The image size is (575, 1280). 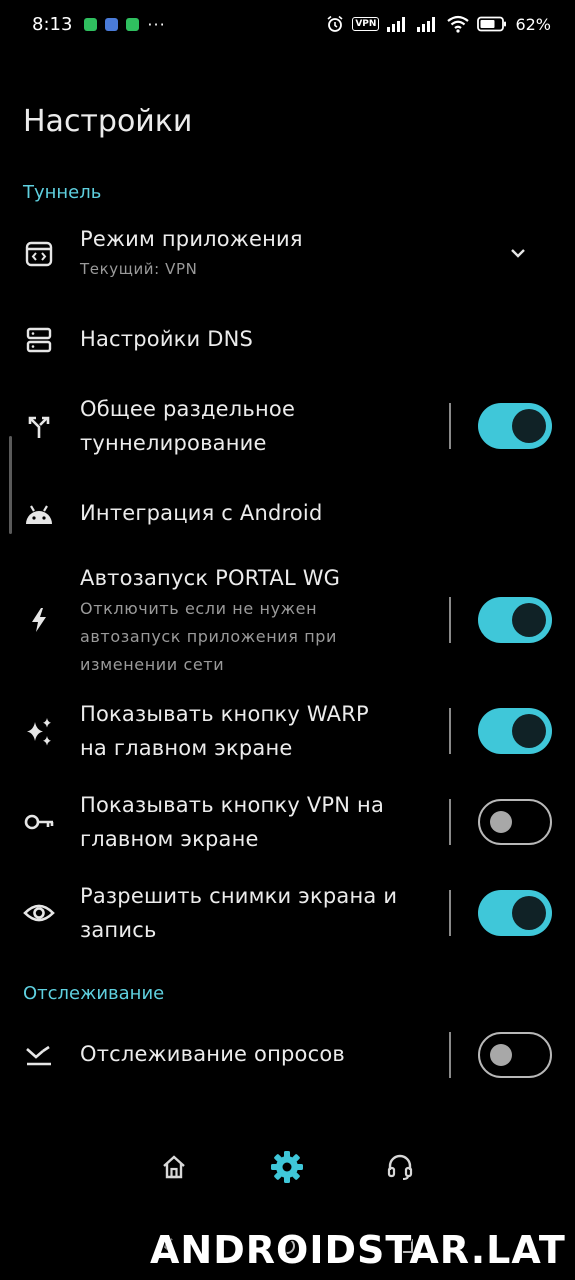 What do you see at coordinates (39, 514) in the screenshot?
I see `android-icon` at bounding box center [39, 514].